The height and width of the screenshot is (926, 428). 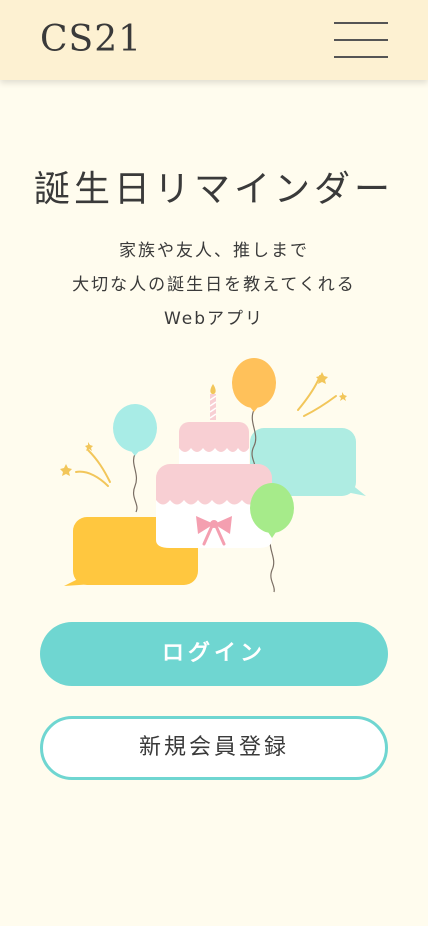 I want to click on subtitle-line-2: 大切な人の誕生日を教えてくれる, so click(x=214, y=285).